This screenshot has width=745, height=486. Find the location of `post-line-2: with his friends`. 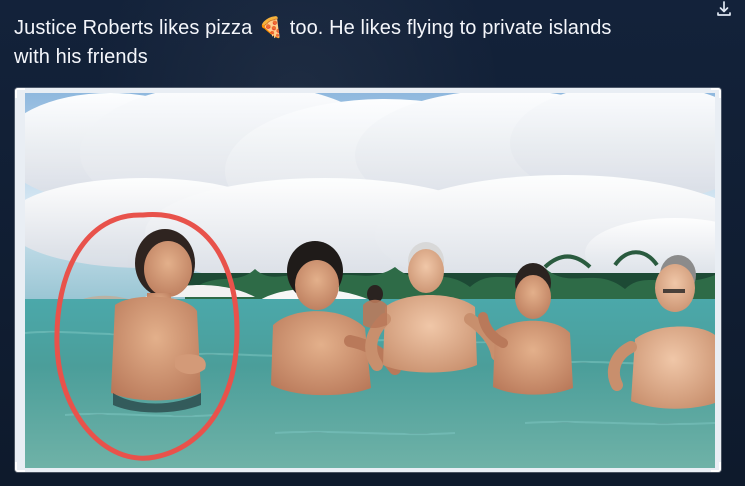

post-line-2: with his friends is located at coordinates (81, 57).